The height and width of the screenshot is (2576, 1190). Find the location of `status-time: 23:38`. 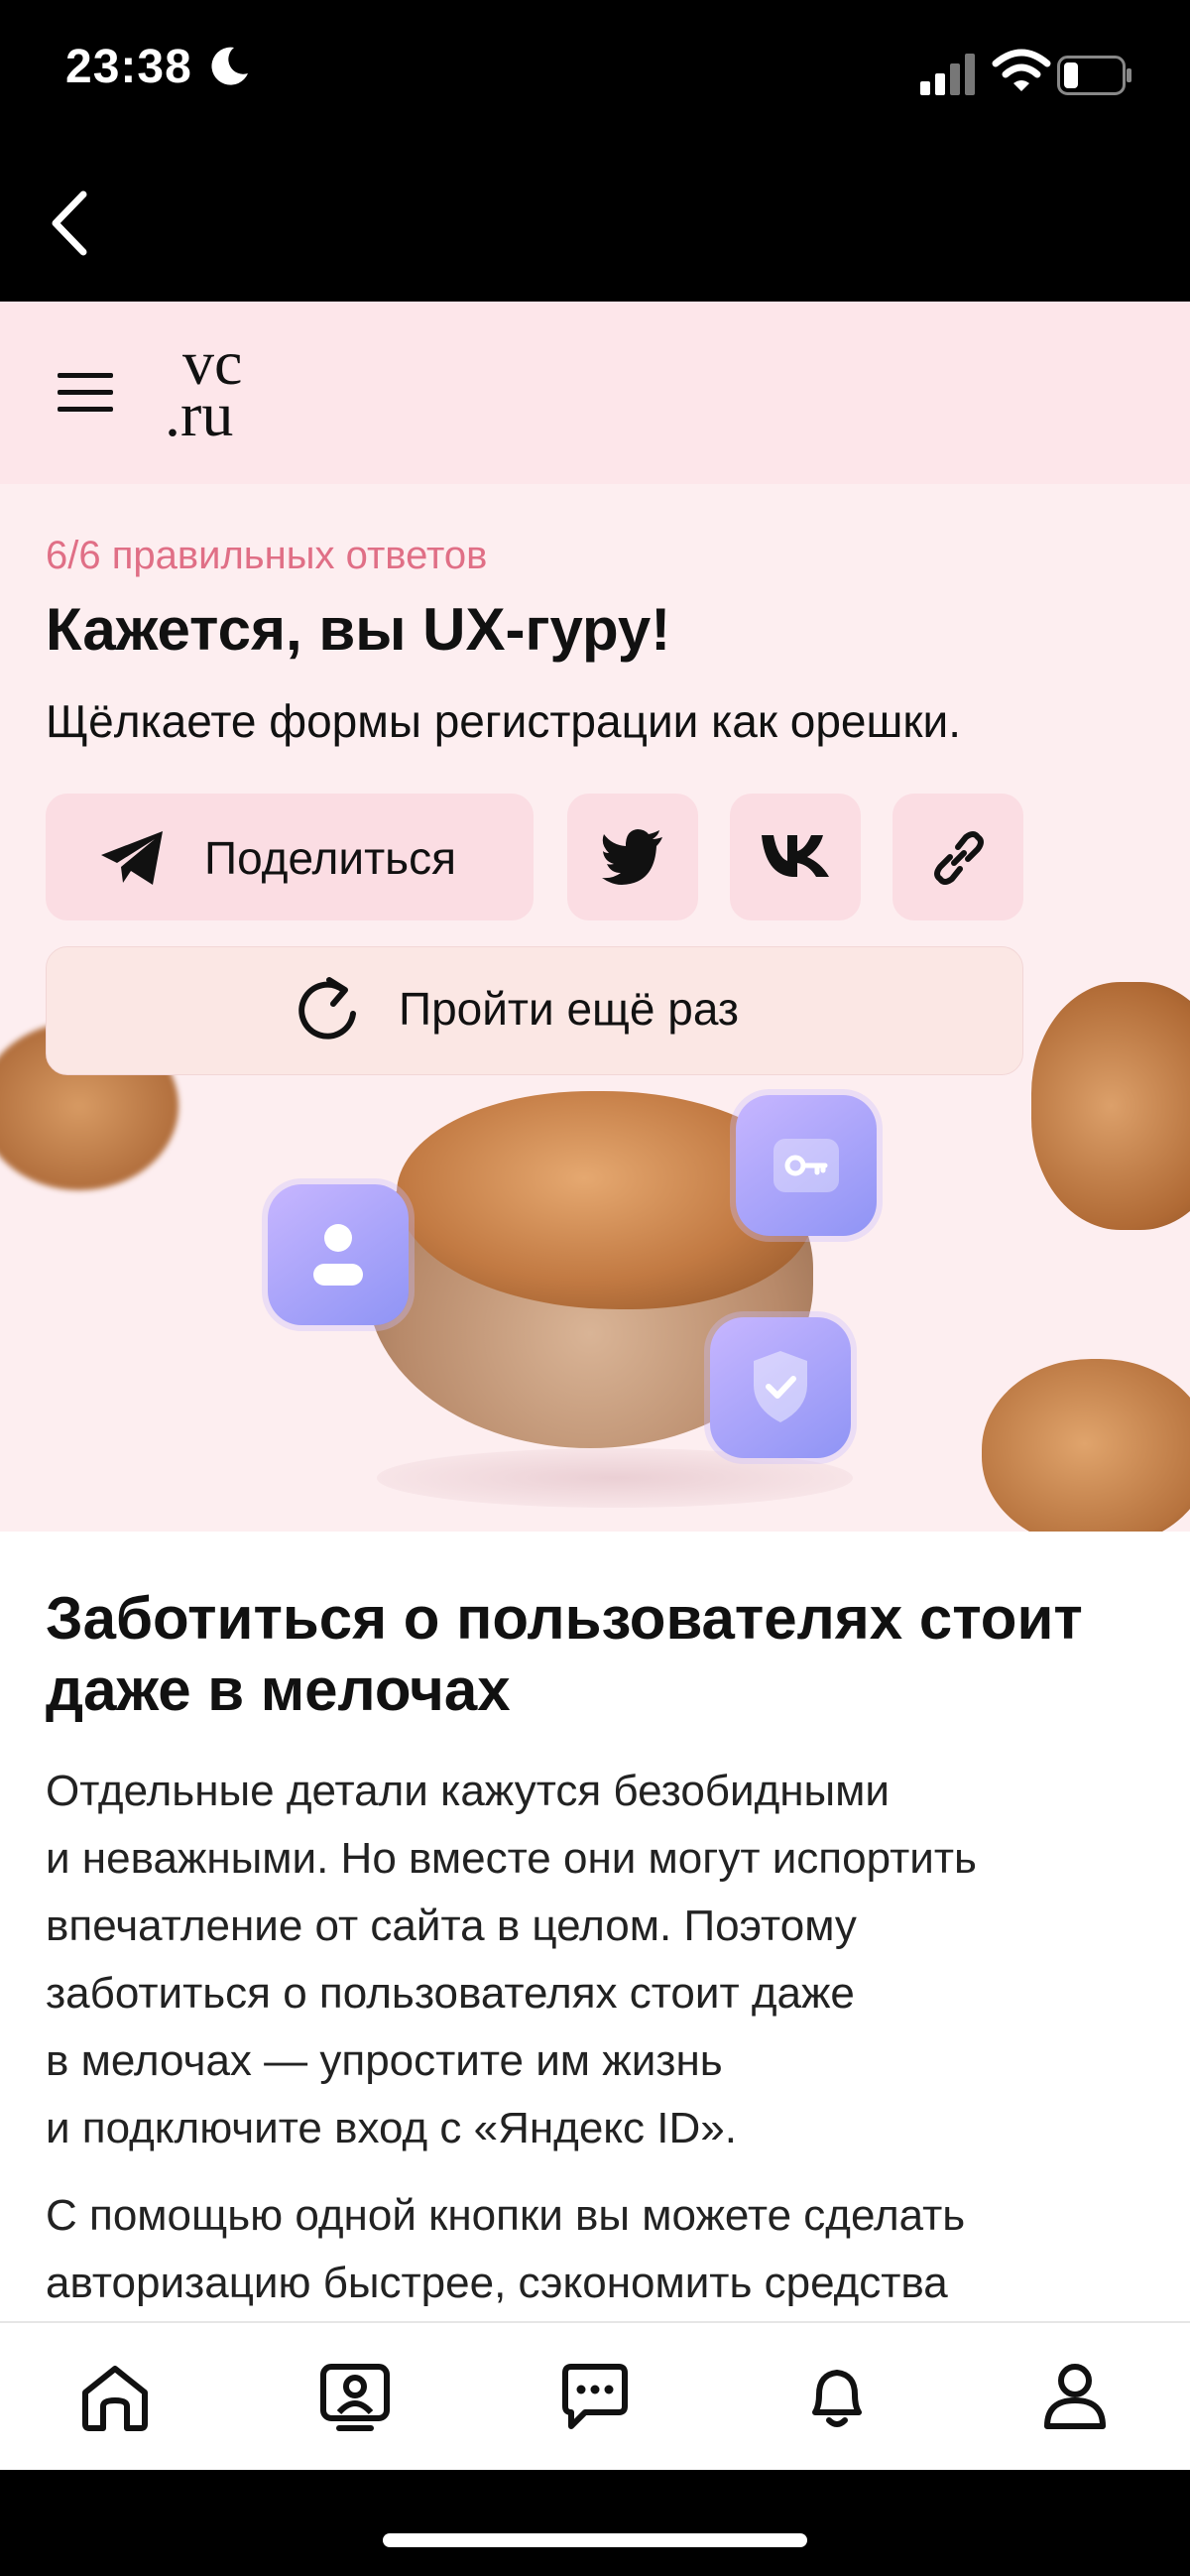

status-time: 23:38 is located at coordinates (128, 67).